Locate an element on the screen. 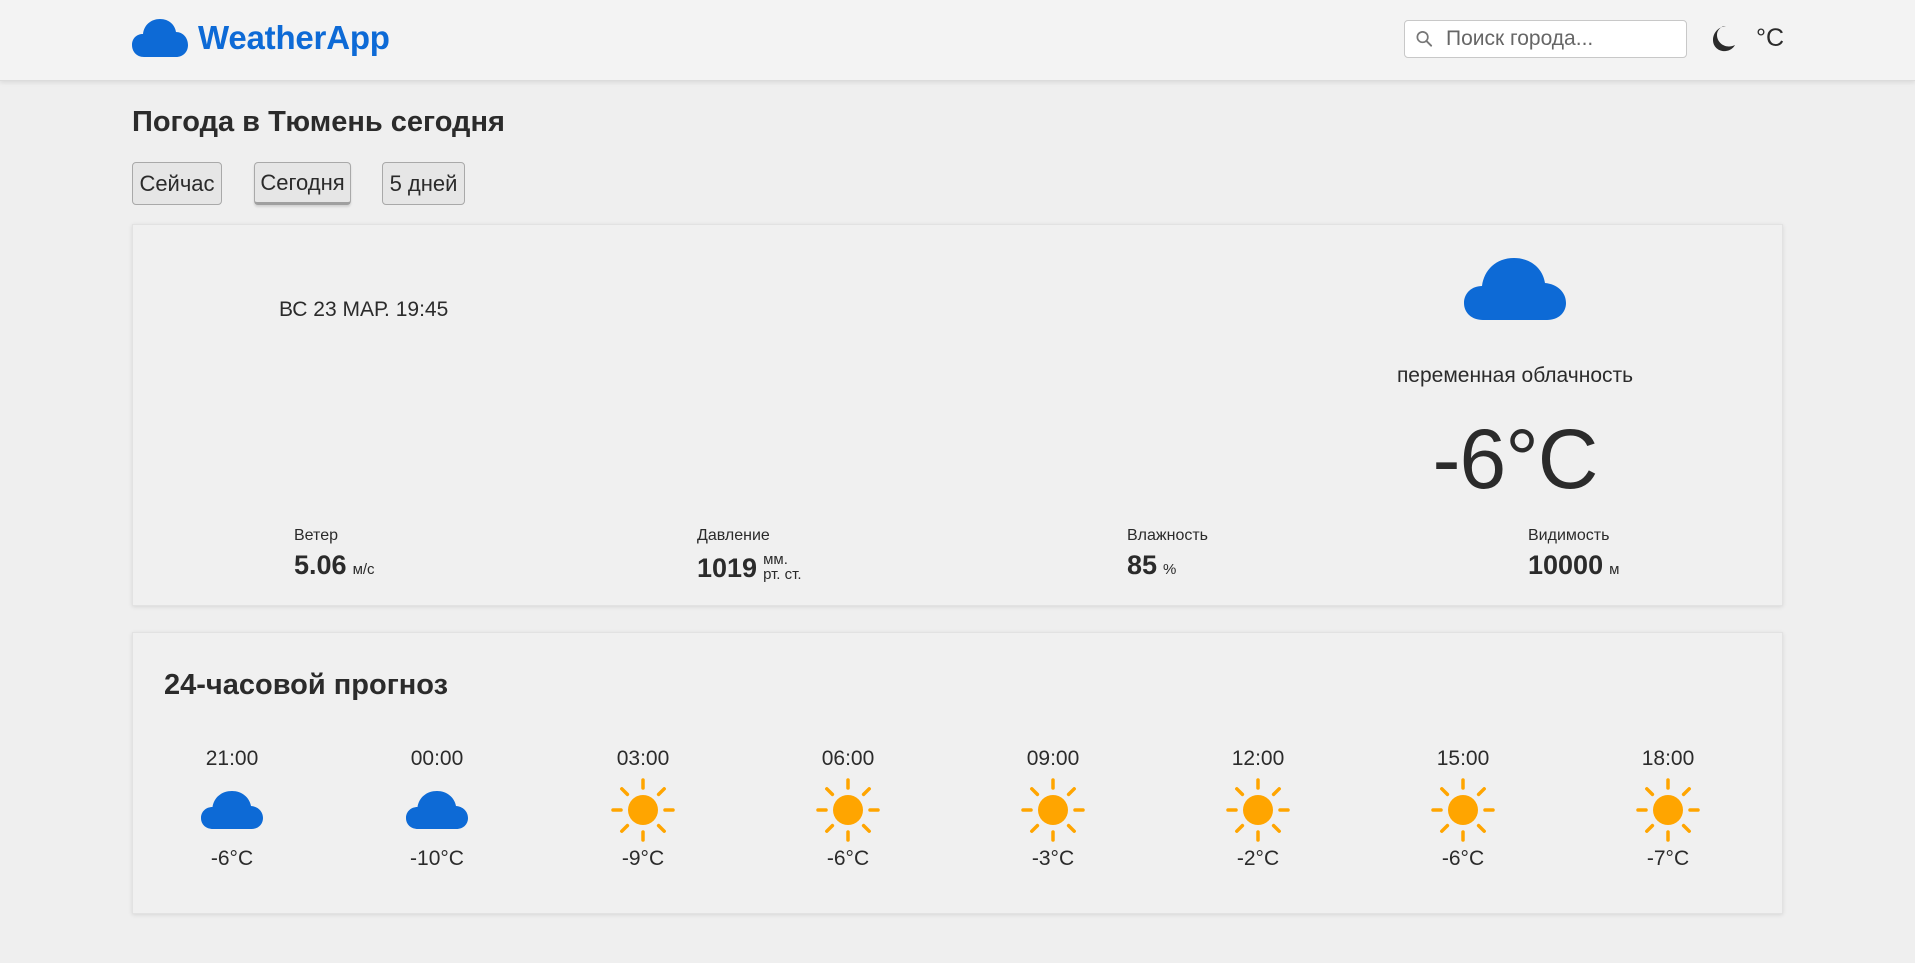 This screenshot has width=1915, height=963. unit-toggle: °C is located at coordinates (1770, 38).